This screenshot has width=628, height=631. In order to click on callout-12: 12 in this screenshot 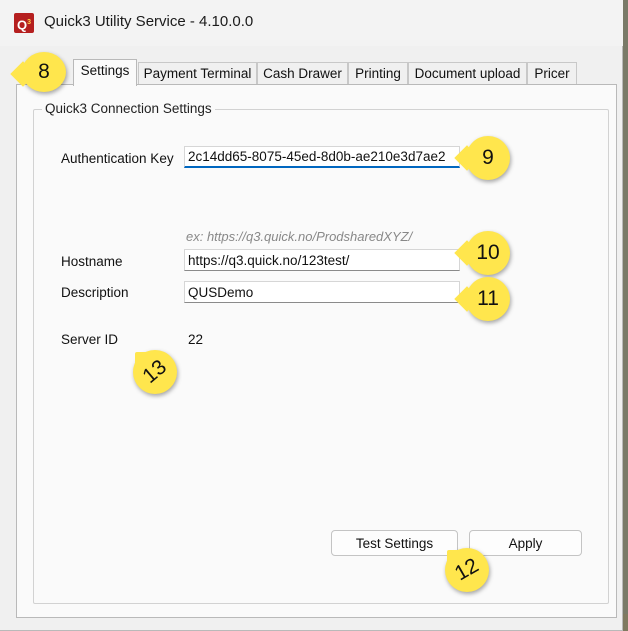, I will do `click(467, 570)`.